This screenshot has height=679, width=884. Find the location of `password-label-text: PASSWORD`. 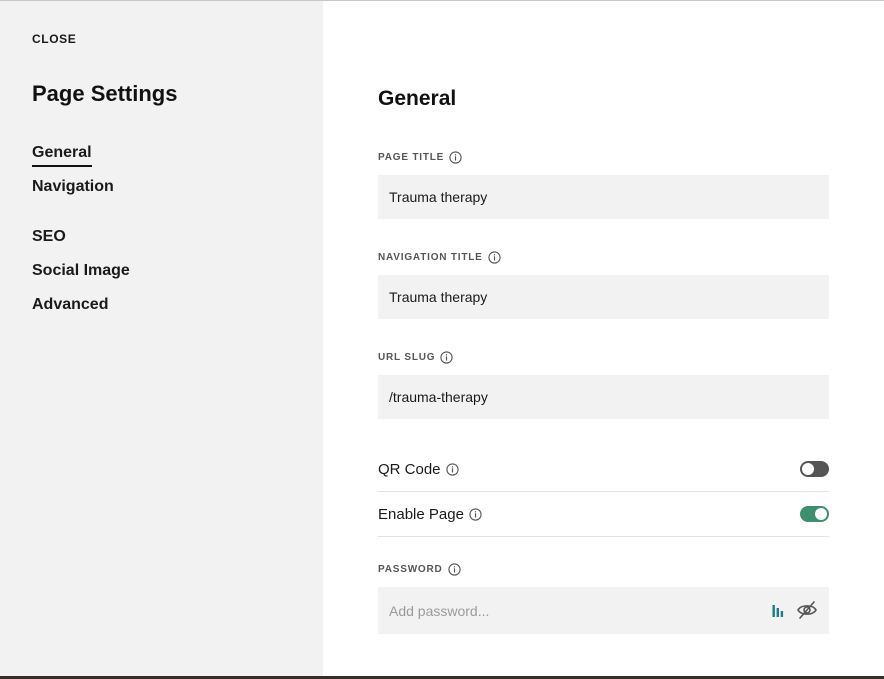

password-label-text: PASSWORD is located at coordinates (410, 569).